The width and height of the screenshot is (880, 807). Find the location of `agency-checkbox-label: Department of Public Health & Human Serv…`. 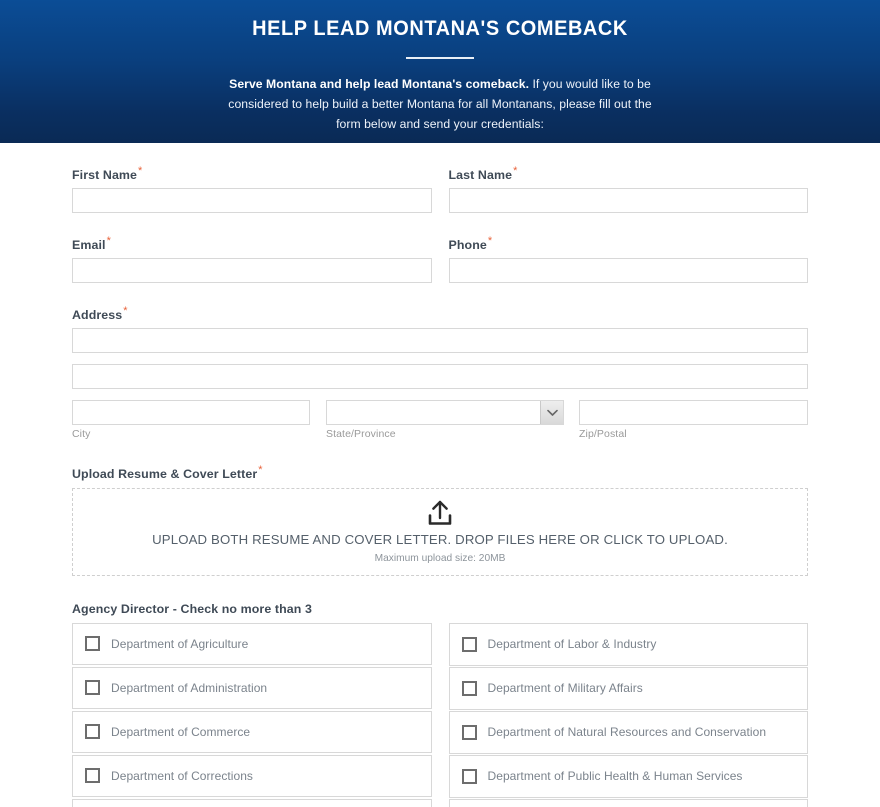

agency-checkbox-label: Department of Public Health & Human Serv… is located at coordinates (615, 776).